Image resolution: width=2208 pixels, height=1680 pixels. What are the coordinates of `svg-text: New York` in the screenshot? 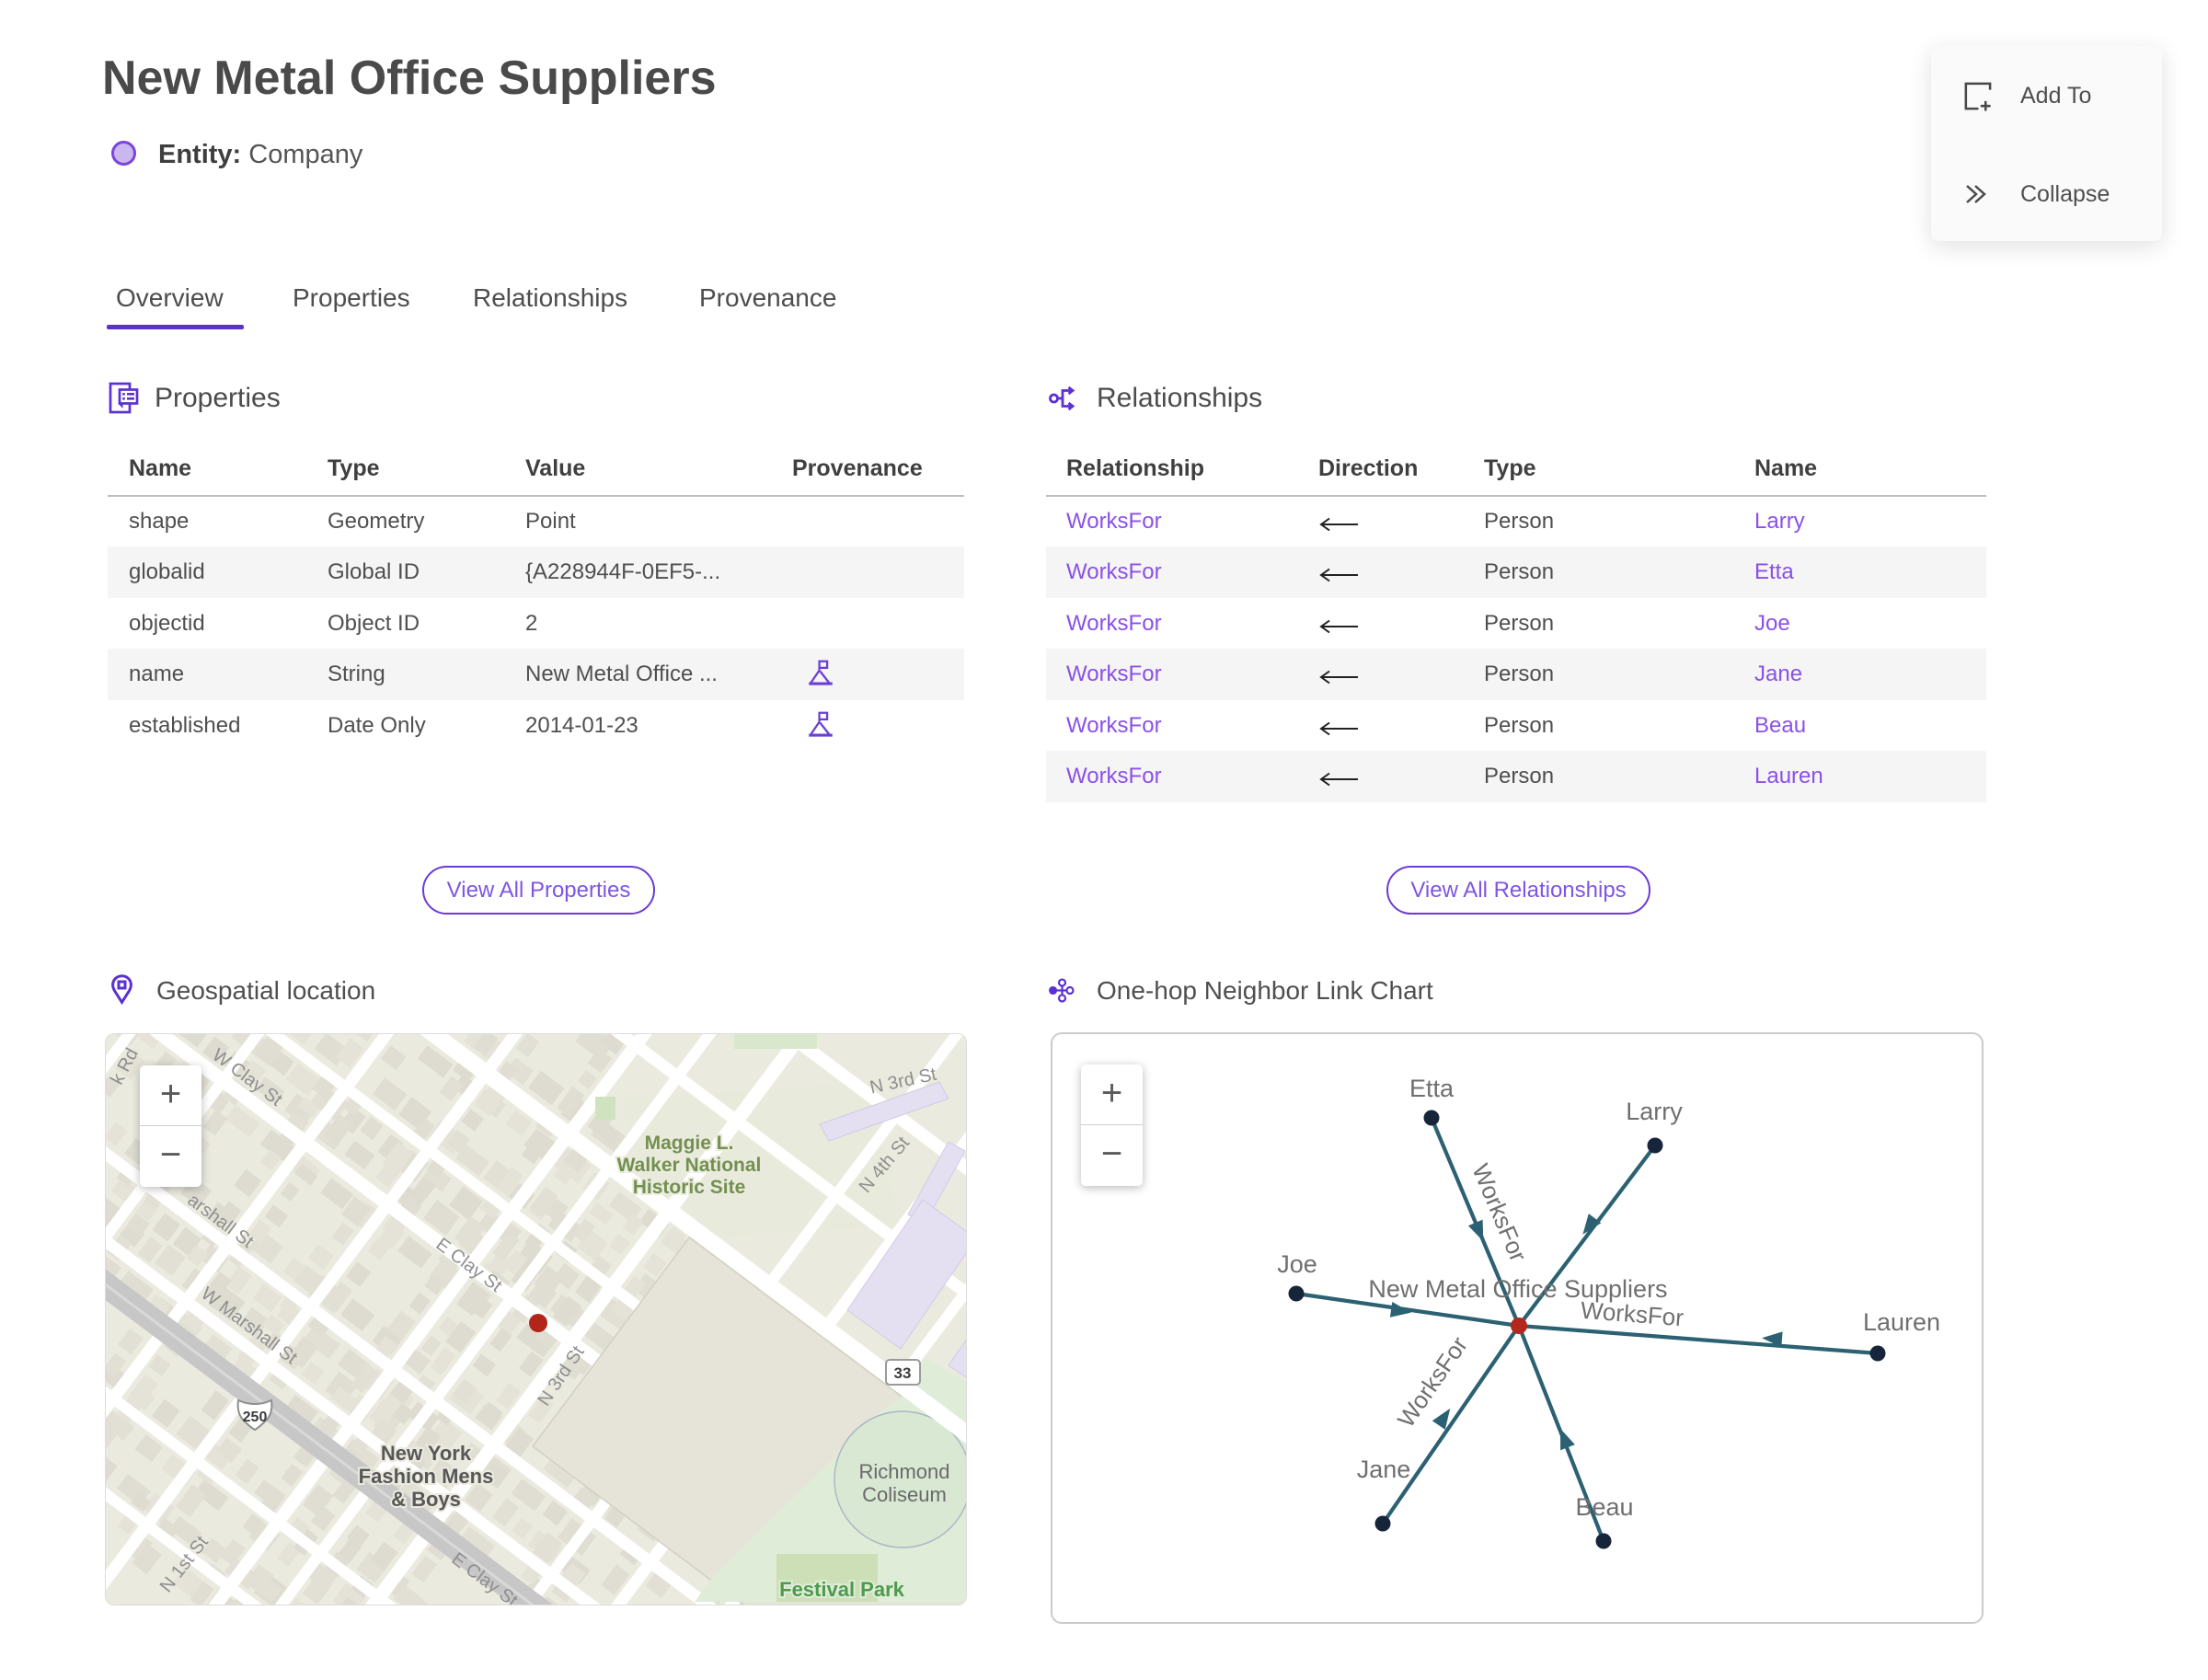 It's located at (426, 1453).